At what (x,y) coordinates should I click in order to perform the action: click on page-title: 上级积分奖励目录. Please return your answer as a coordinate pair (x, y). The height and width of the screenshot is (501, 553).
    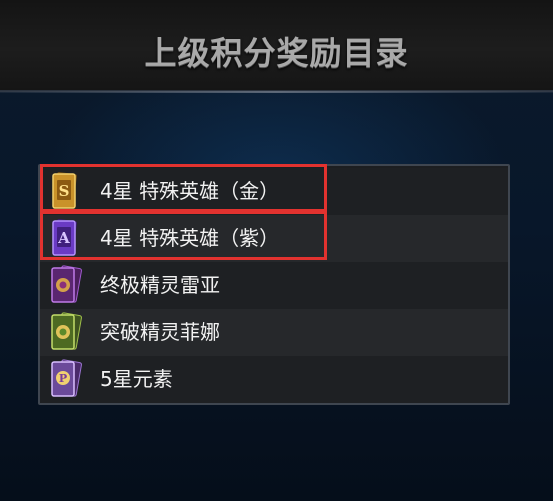
    Looking at the image, I should click on (276, 53).